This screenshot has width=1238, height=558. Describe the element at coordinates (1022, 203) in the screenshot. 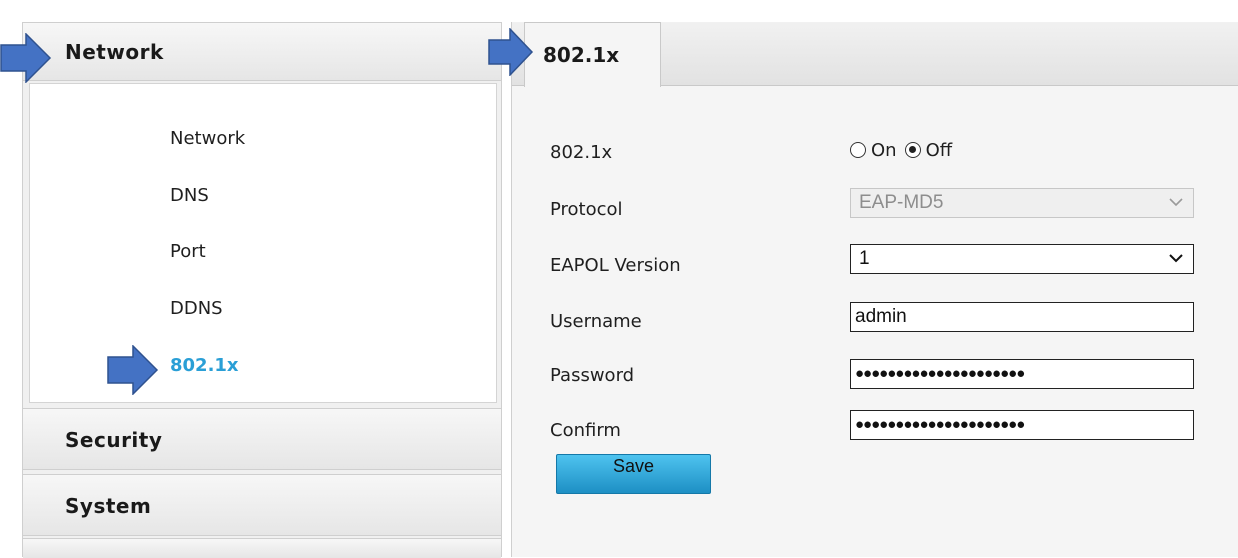

I see `protocol-select: EAP-MD5` at that location.